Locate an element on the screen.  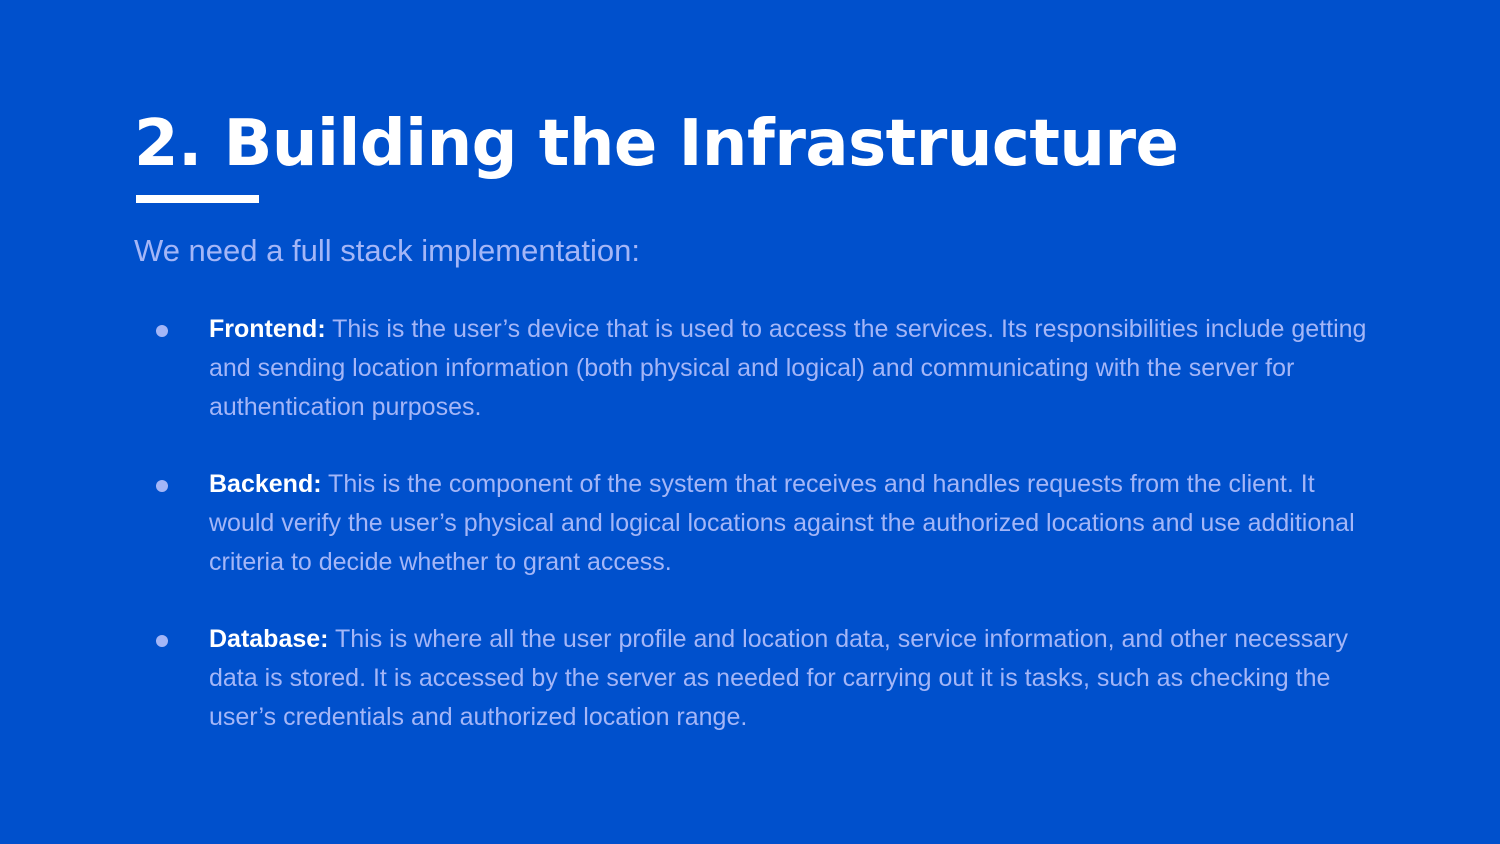
title-underline is located at coordinates (197, 199).